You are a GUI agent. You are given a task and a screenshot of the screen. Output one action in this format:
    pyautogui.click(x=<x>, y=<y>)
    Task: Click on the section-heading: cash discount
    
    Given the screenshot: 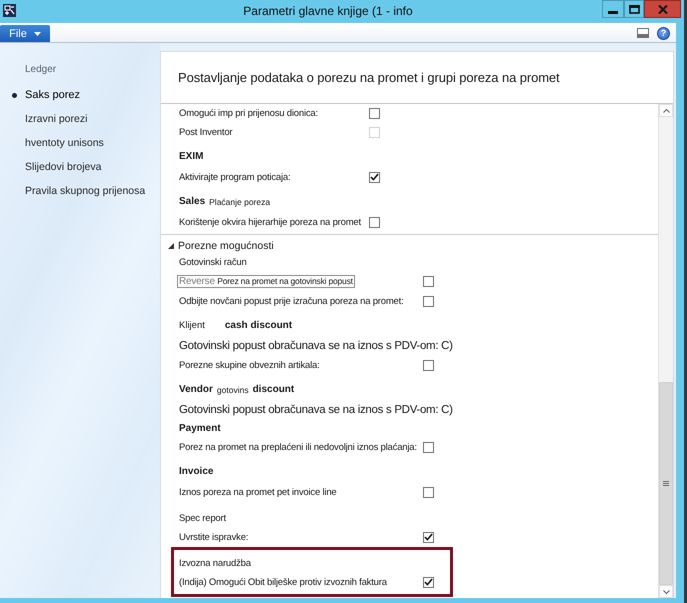 What is the action you would take?
    pyautogui.click(x=258, y=325)
    